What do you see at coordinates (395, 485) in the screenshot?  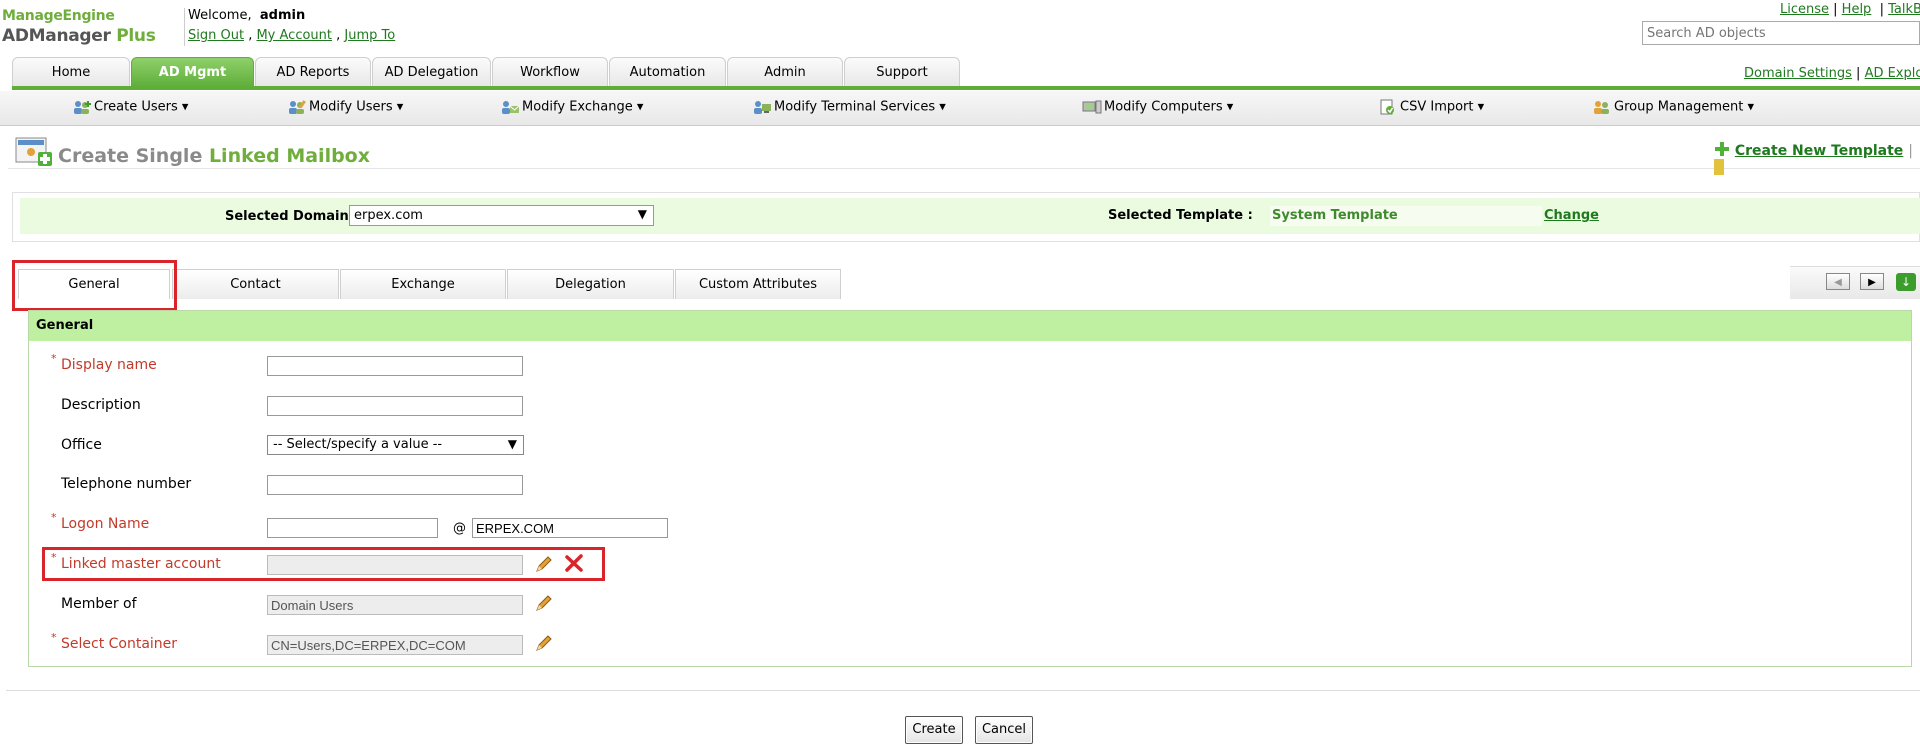 I see `telephone-number-input` at bounding box center [395, 485].